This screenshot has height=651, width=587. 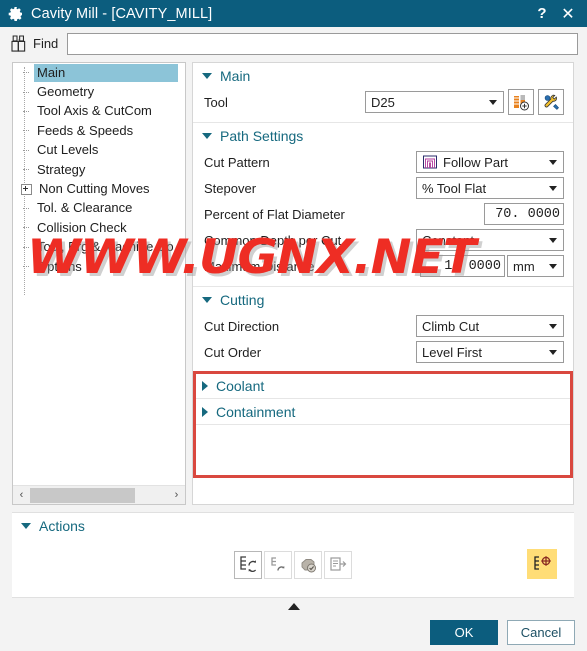 I want to click on toolpath-target-icon, so click(x=542, y=563).